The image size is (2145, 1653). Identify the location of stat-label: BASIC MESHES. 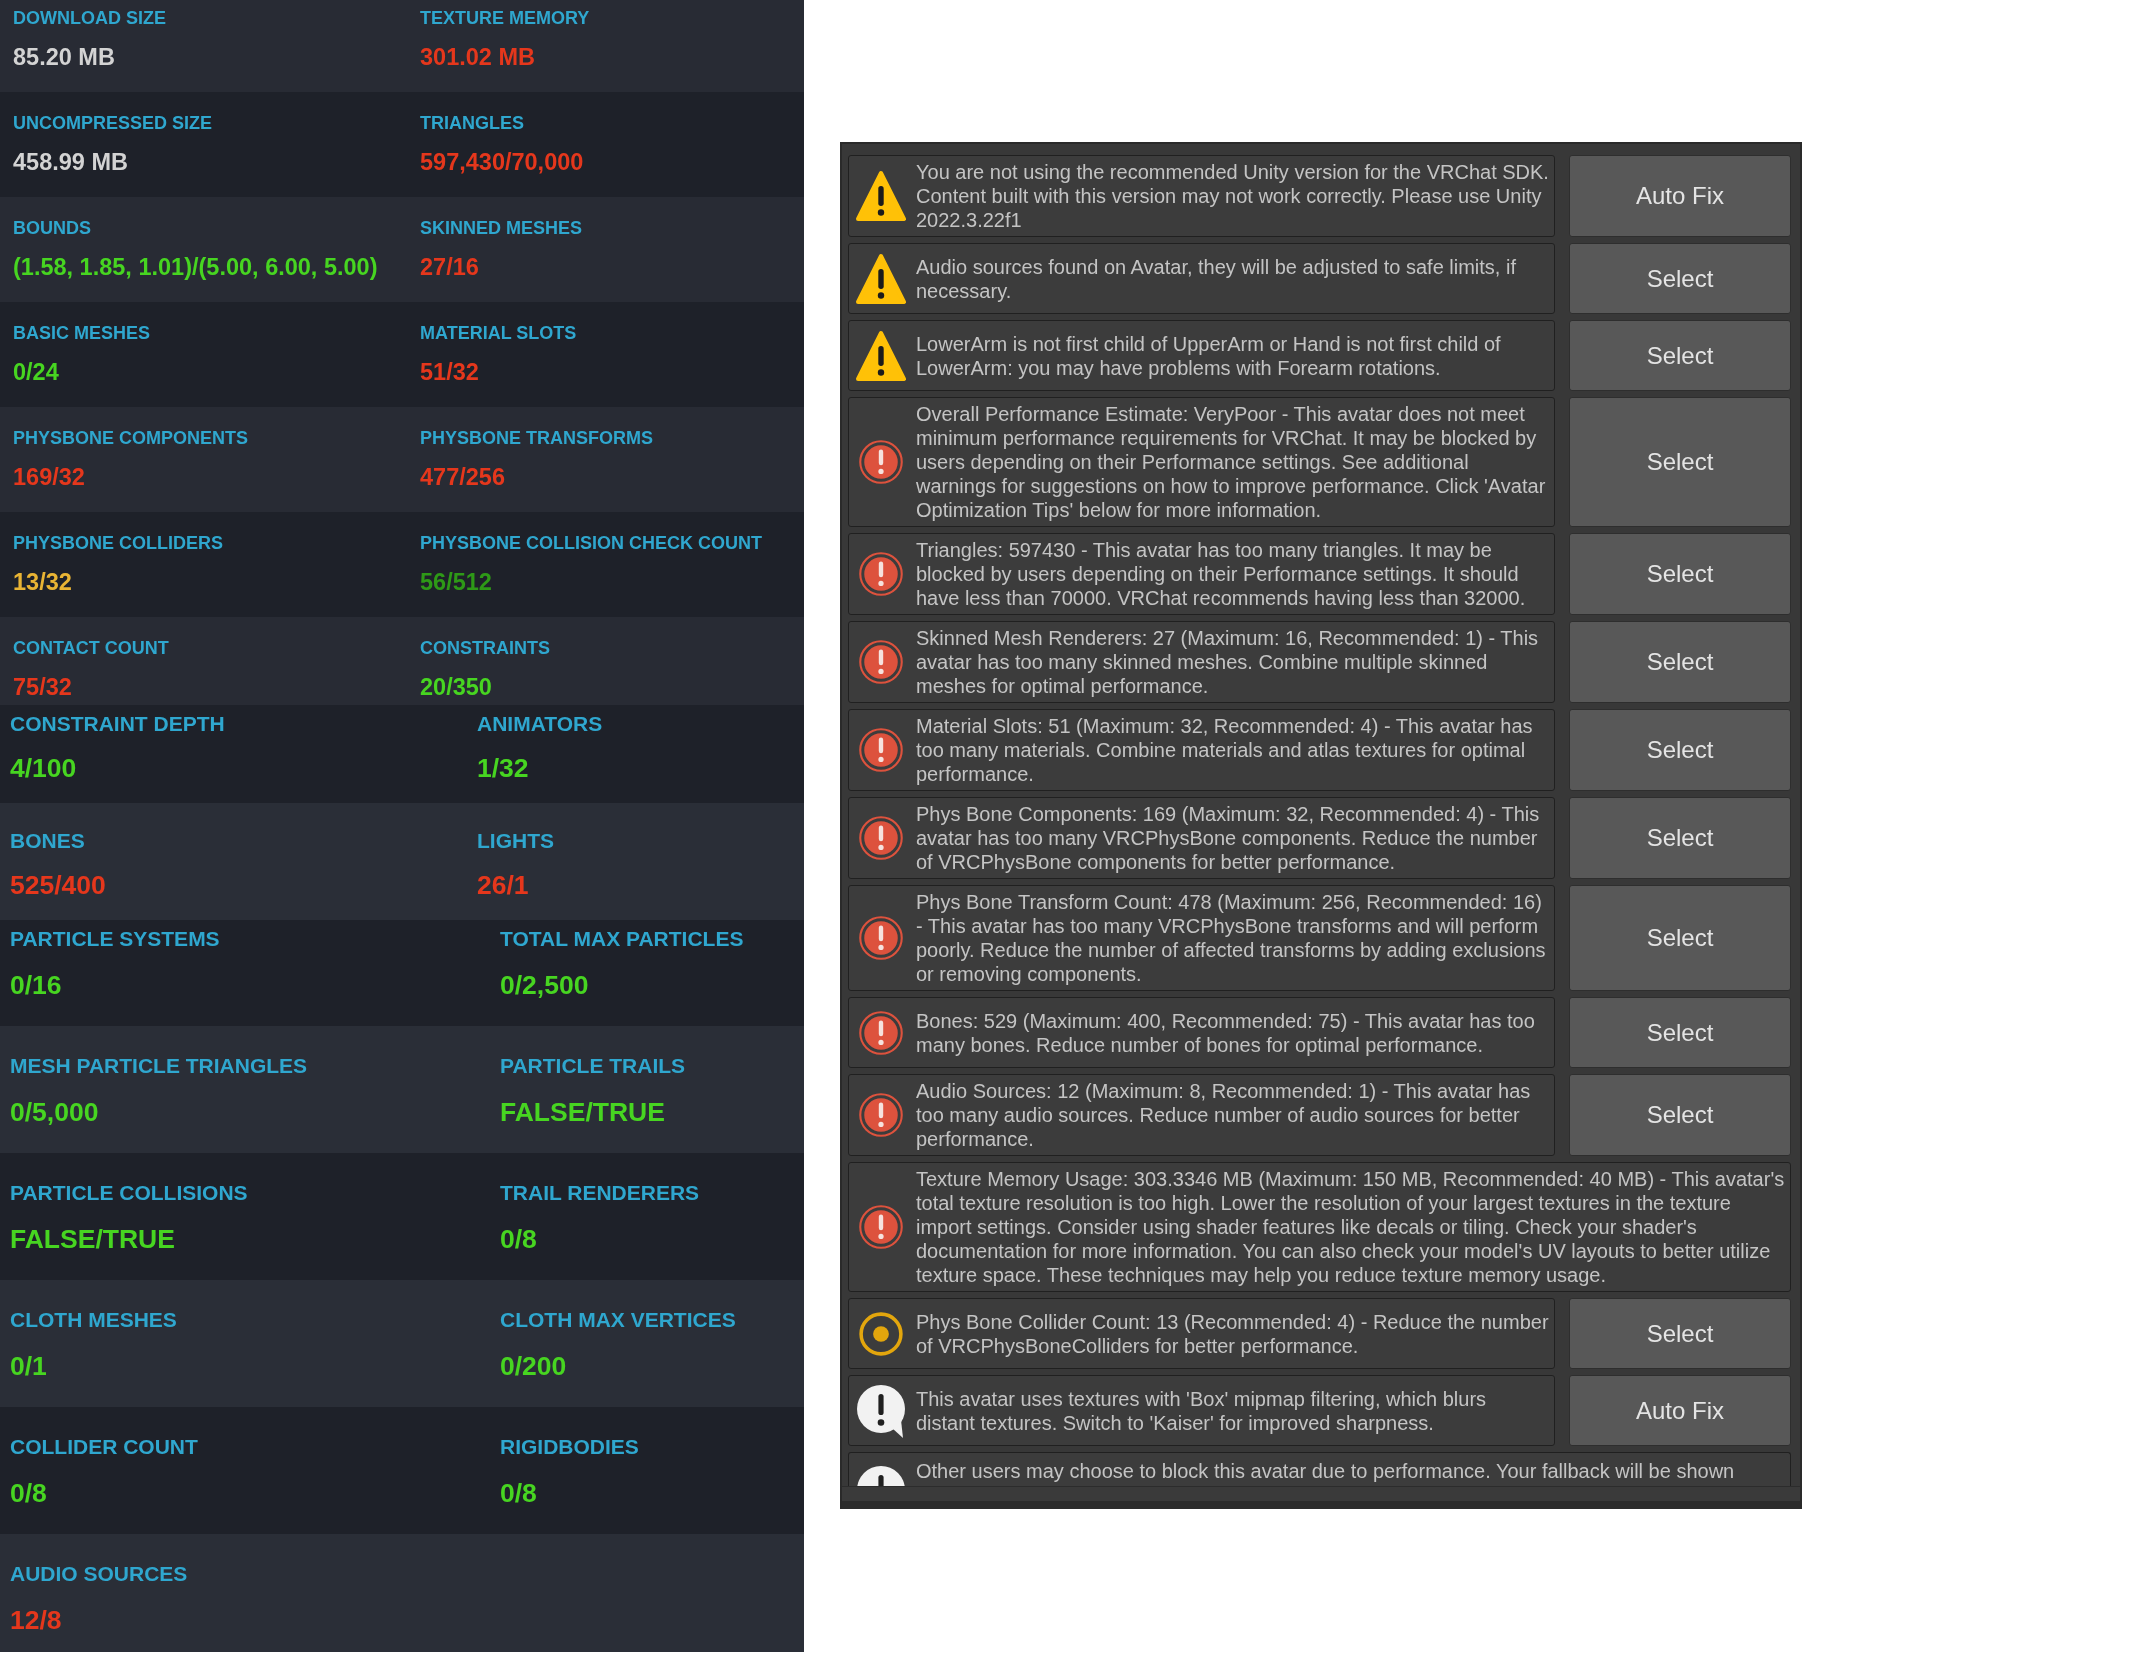
(82, 333).